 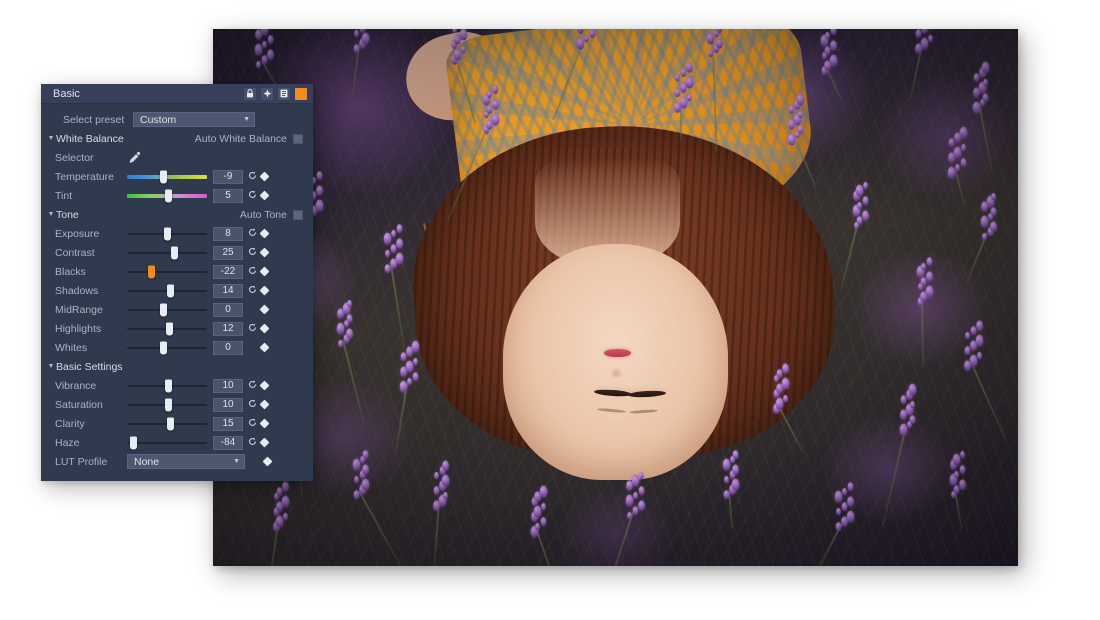 What do you see at coordinates (228, 309) in the screenshot?
I see `value-midrange: 0` at bounding box center [228, 309].